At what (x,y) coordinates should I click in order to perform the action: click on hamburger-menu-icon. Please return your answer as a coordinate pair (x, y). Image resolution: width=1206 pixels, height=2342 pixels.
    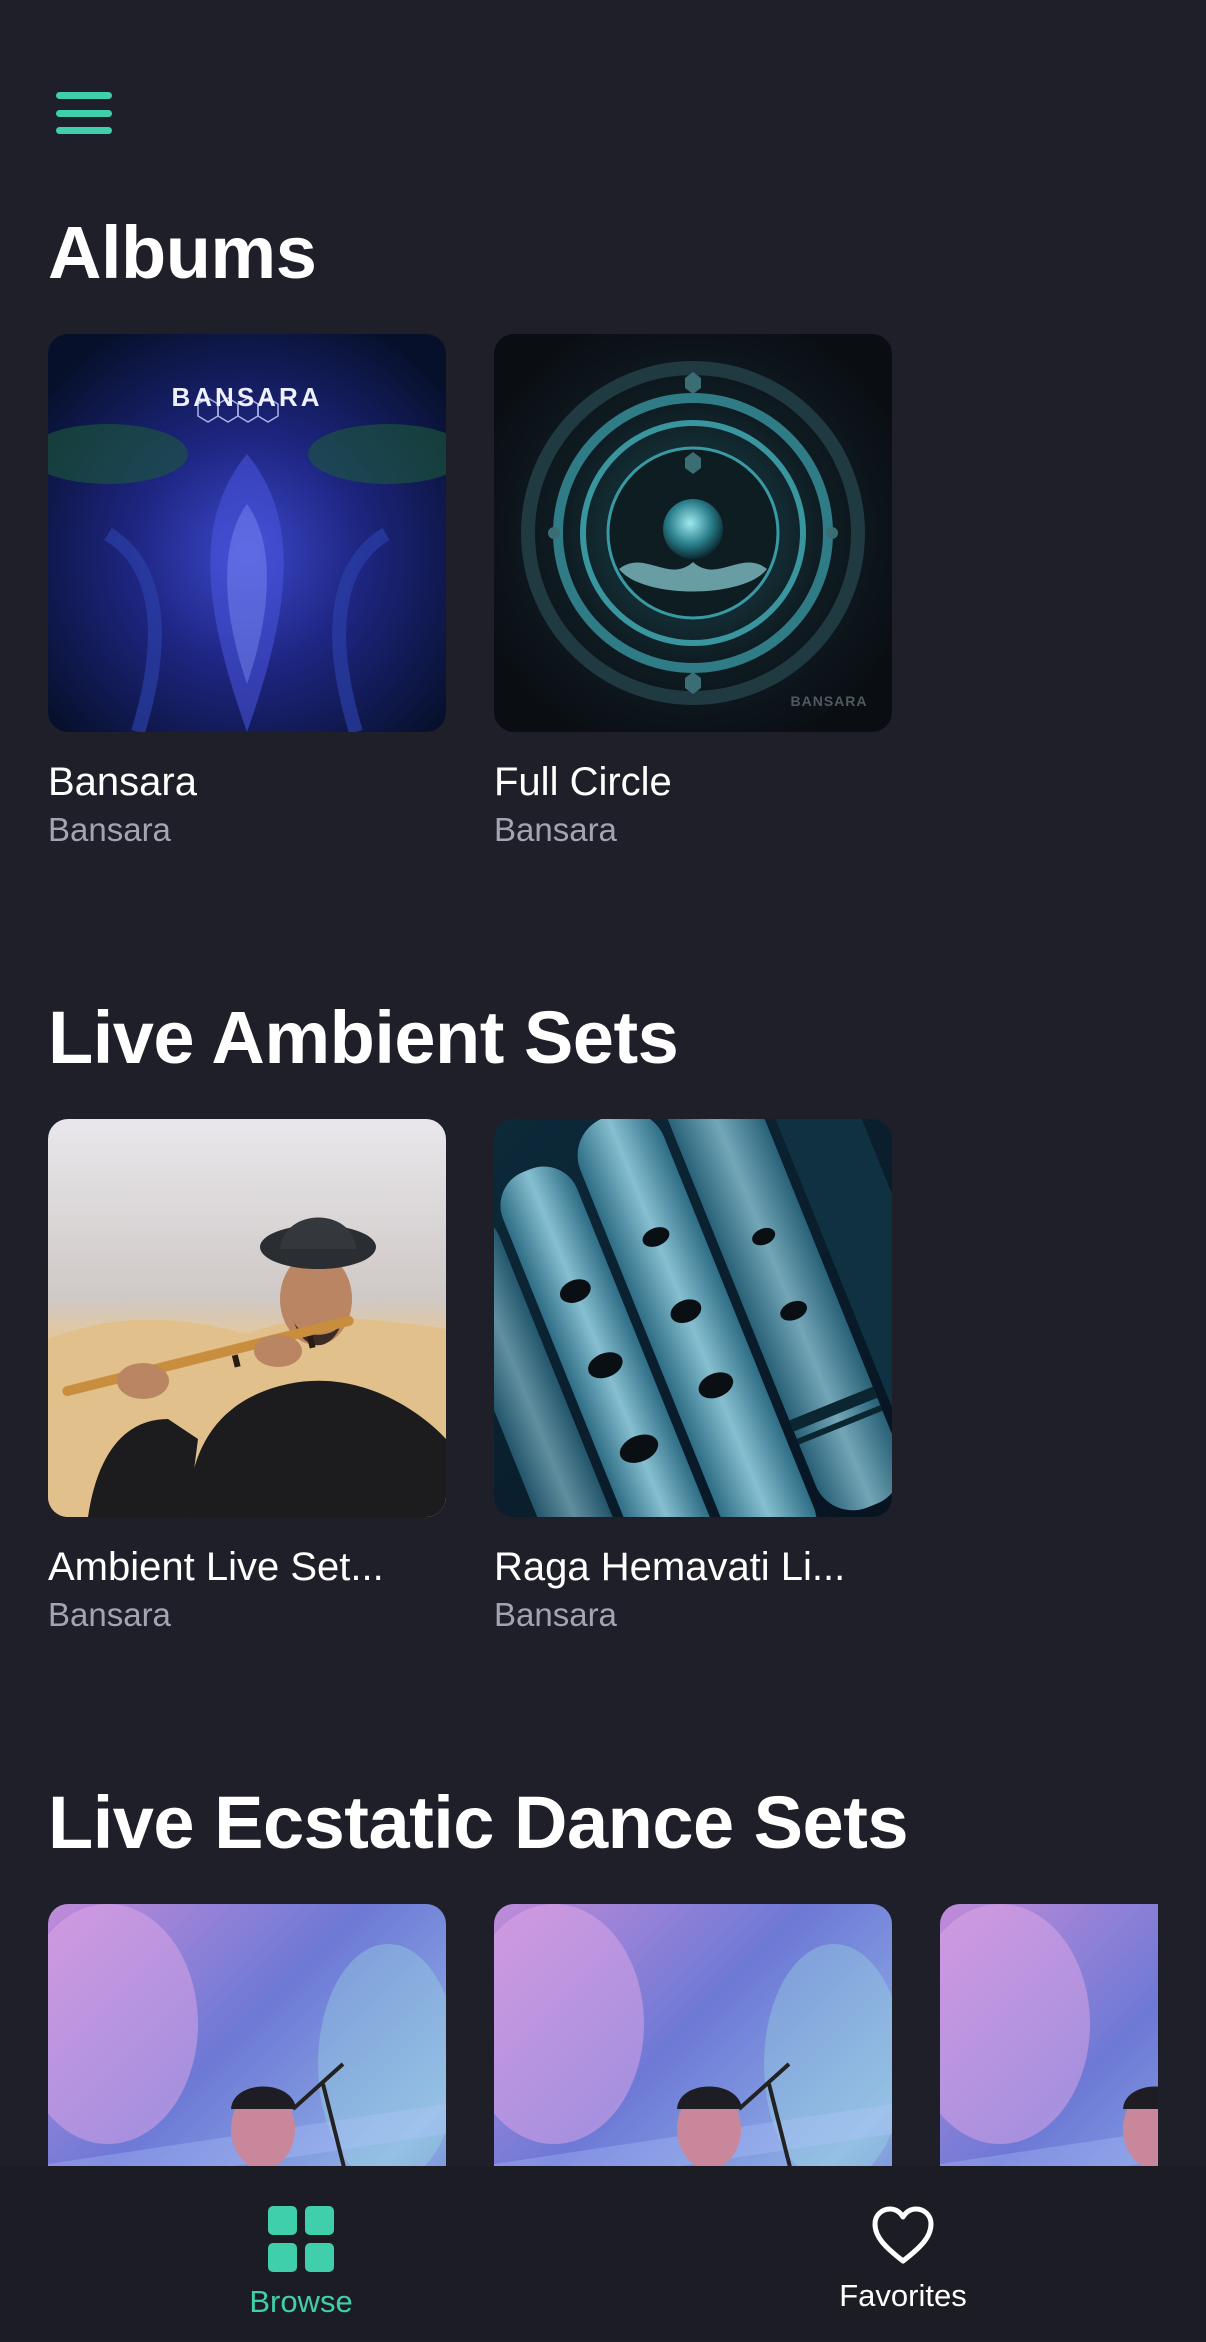
    Looking at the image, I should click on (84, 95).